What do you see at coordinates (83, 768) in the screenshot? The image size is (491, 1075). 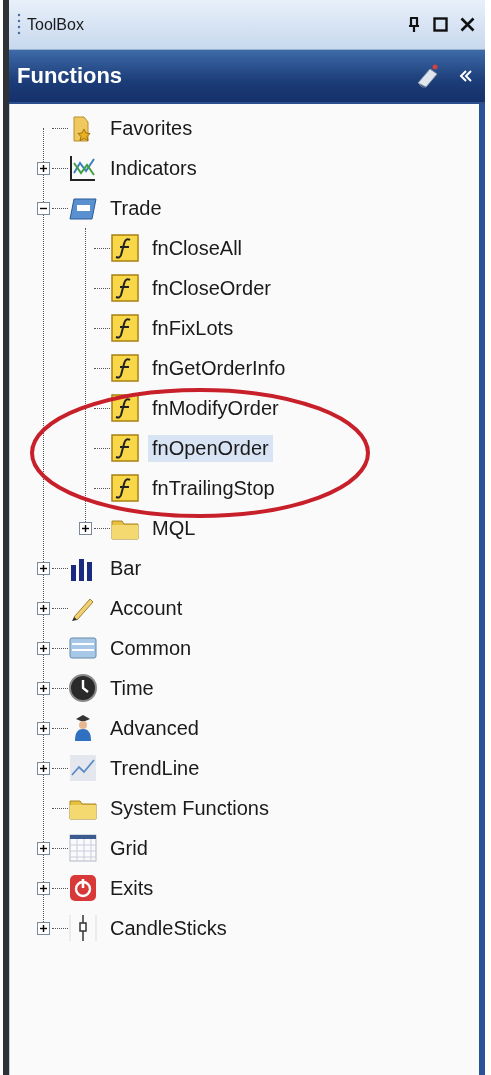 I see `trend-chart-icon` at bounding box center [83, 768].